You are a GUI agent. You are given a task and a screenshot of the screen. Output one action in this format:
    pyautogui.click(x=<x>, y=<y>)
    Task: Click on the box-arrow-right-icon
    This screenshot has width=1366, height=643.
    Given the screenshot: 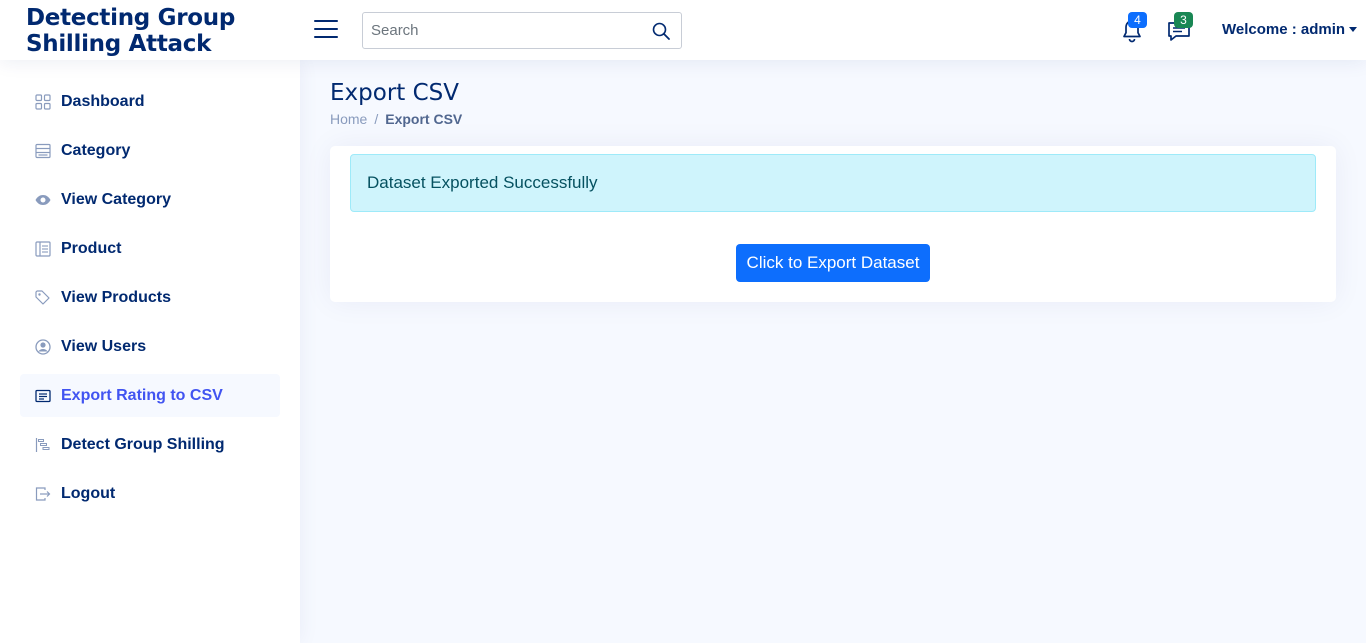 What is the action you would take?
    pyautogui.click(x=43, y=494)
    